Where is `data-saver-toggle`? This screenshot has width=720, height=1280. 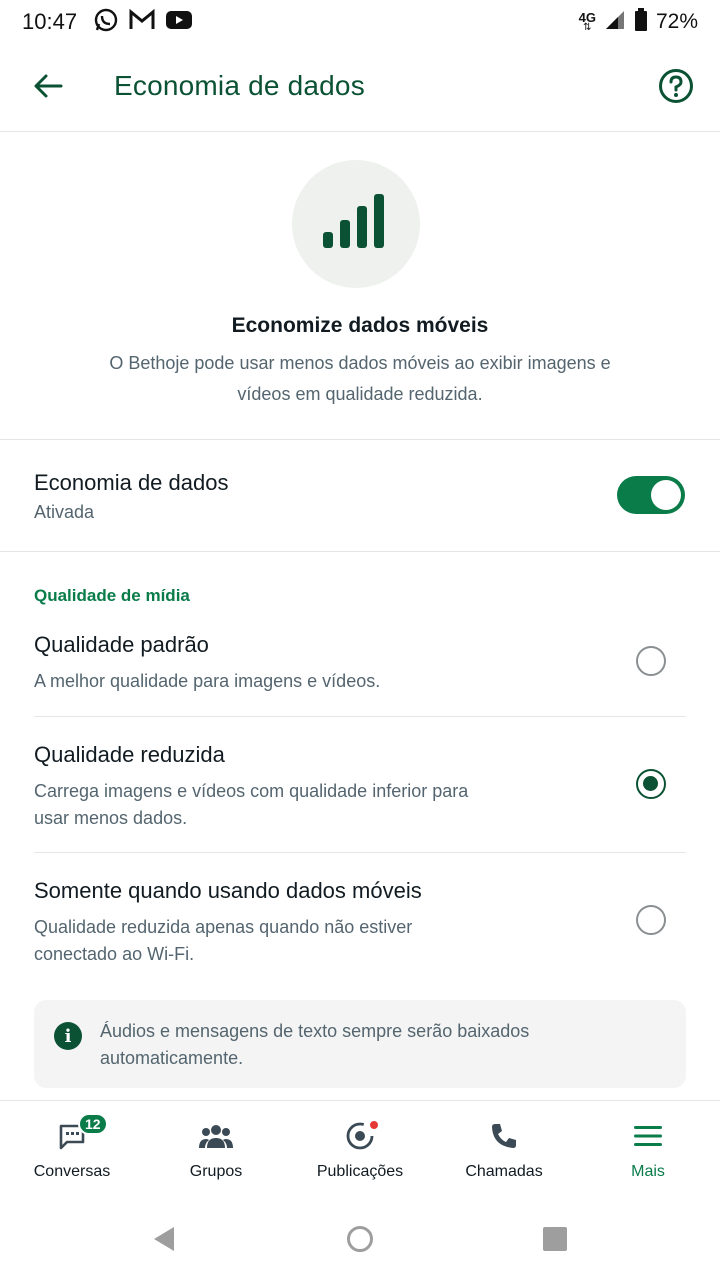
data-saver-toggle is located at coordinates (651, 495).